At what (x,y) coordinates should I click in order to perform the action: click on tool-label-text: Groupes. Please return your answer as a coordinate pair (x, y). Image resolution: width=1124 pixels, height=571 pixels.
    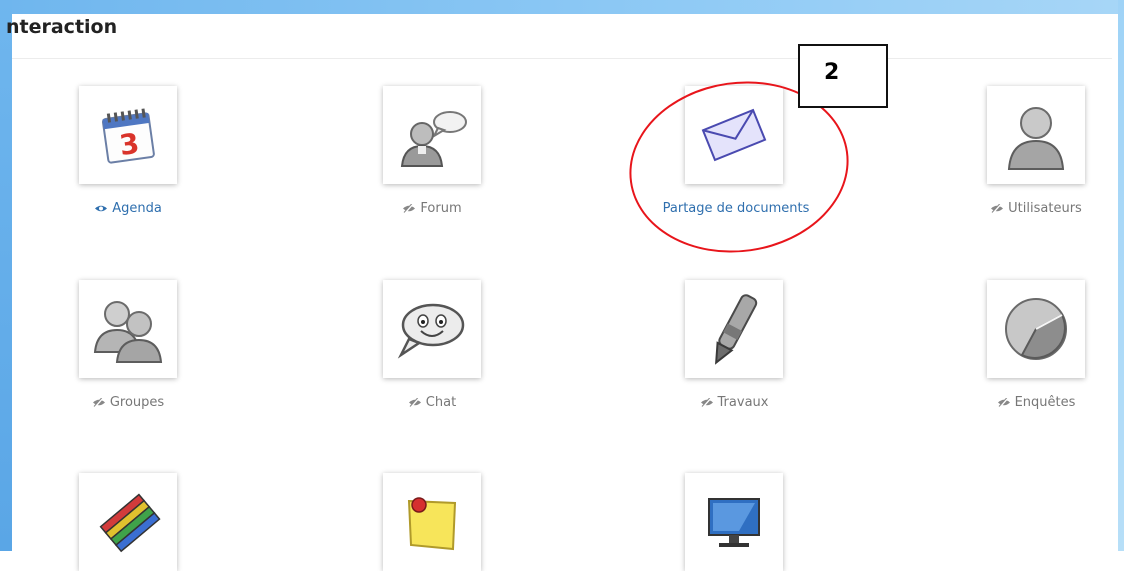
    Looking at the image, I should click on (137, 402).